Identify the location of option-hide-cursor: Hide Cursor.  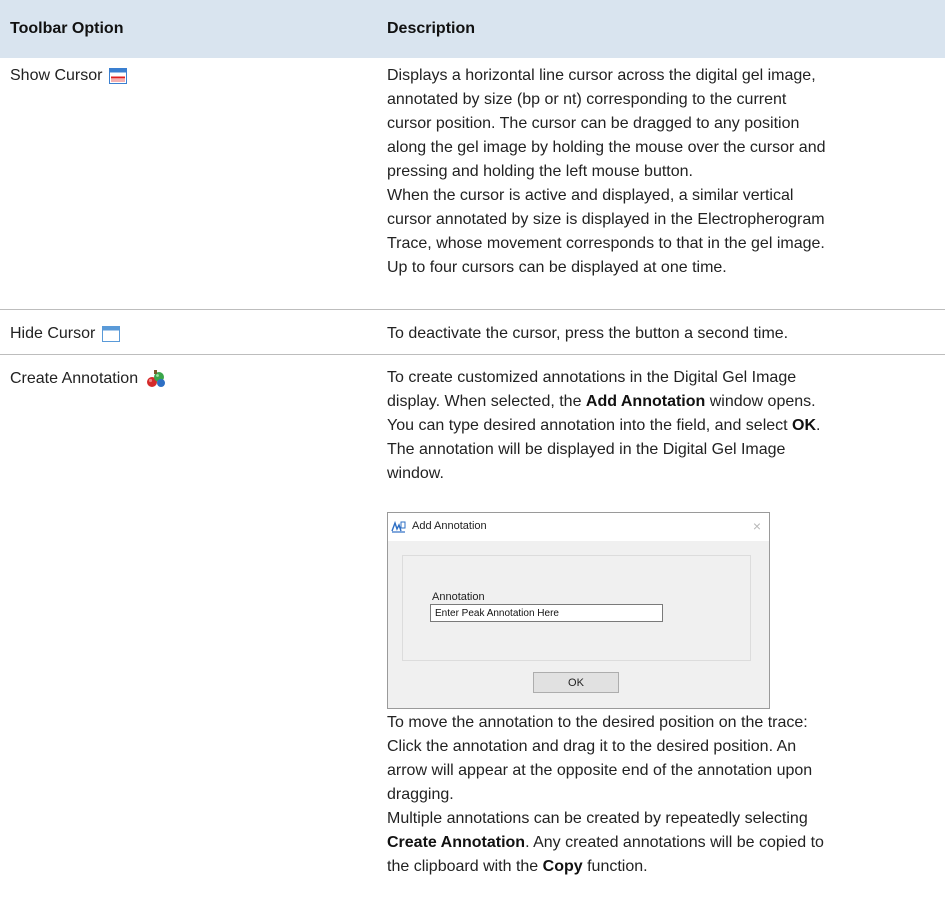
(65, 334).